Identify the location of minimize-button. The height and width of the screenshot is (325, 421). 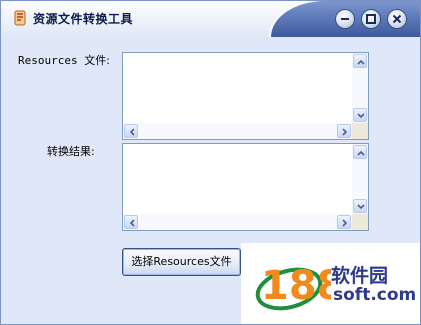
(345, 19).